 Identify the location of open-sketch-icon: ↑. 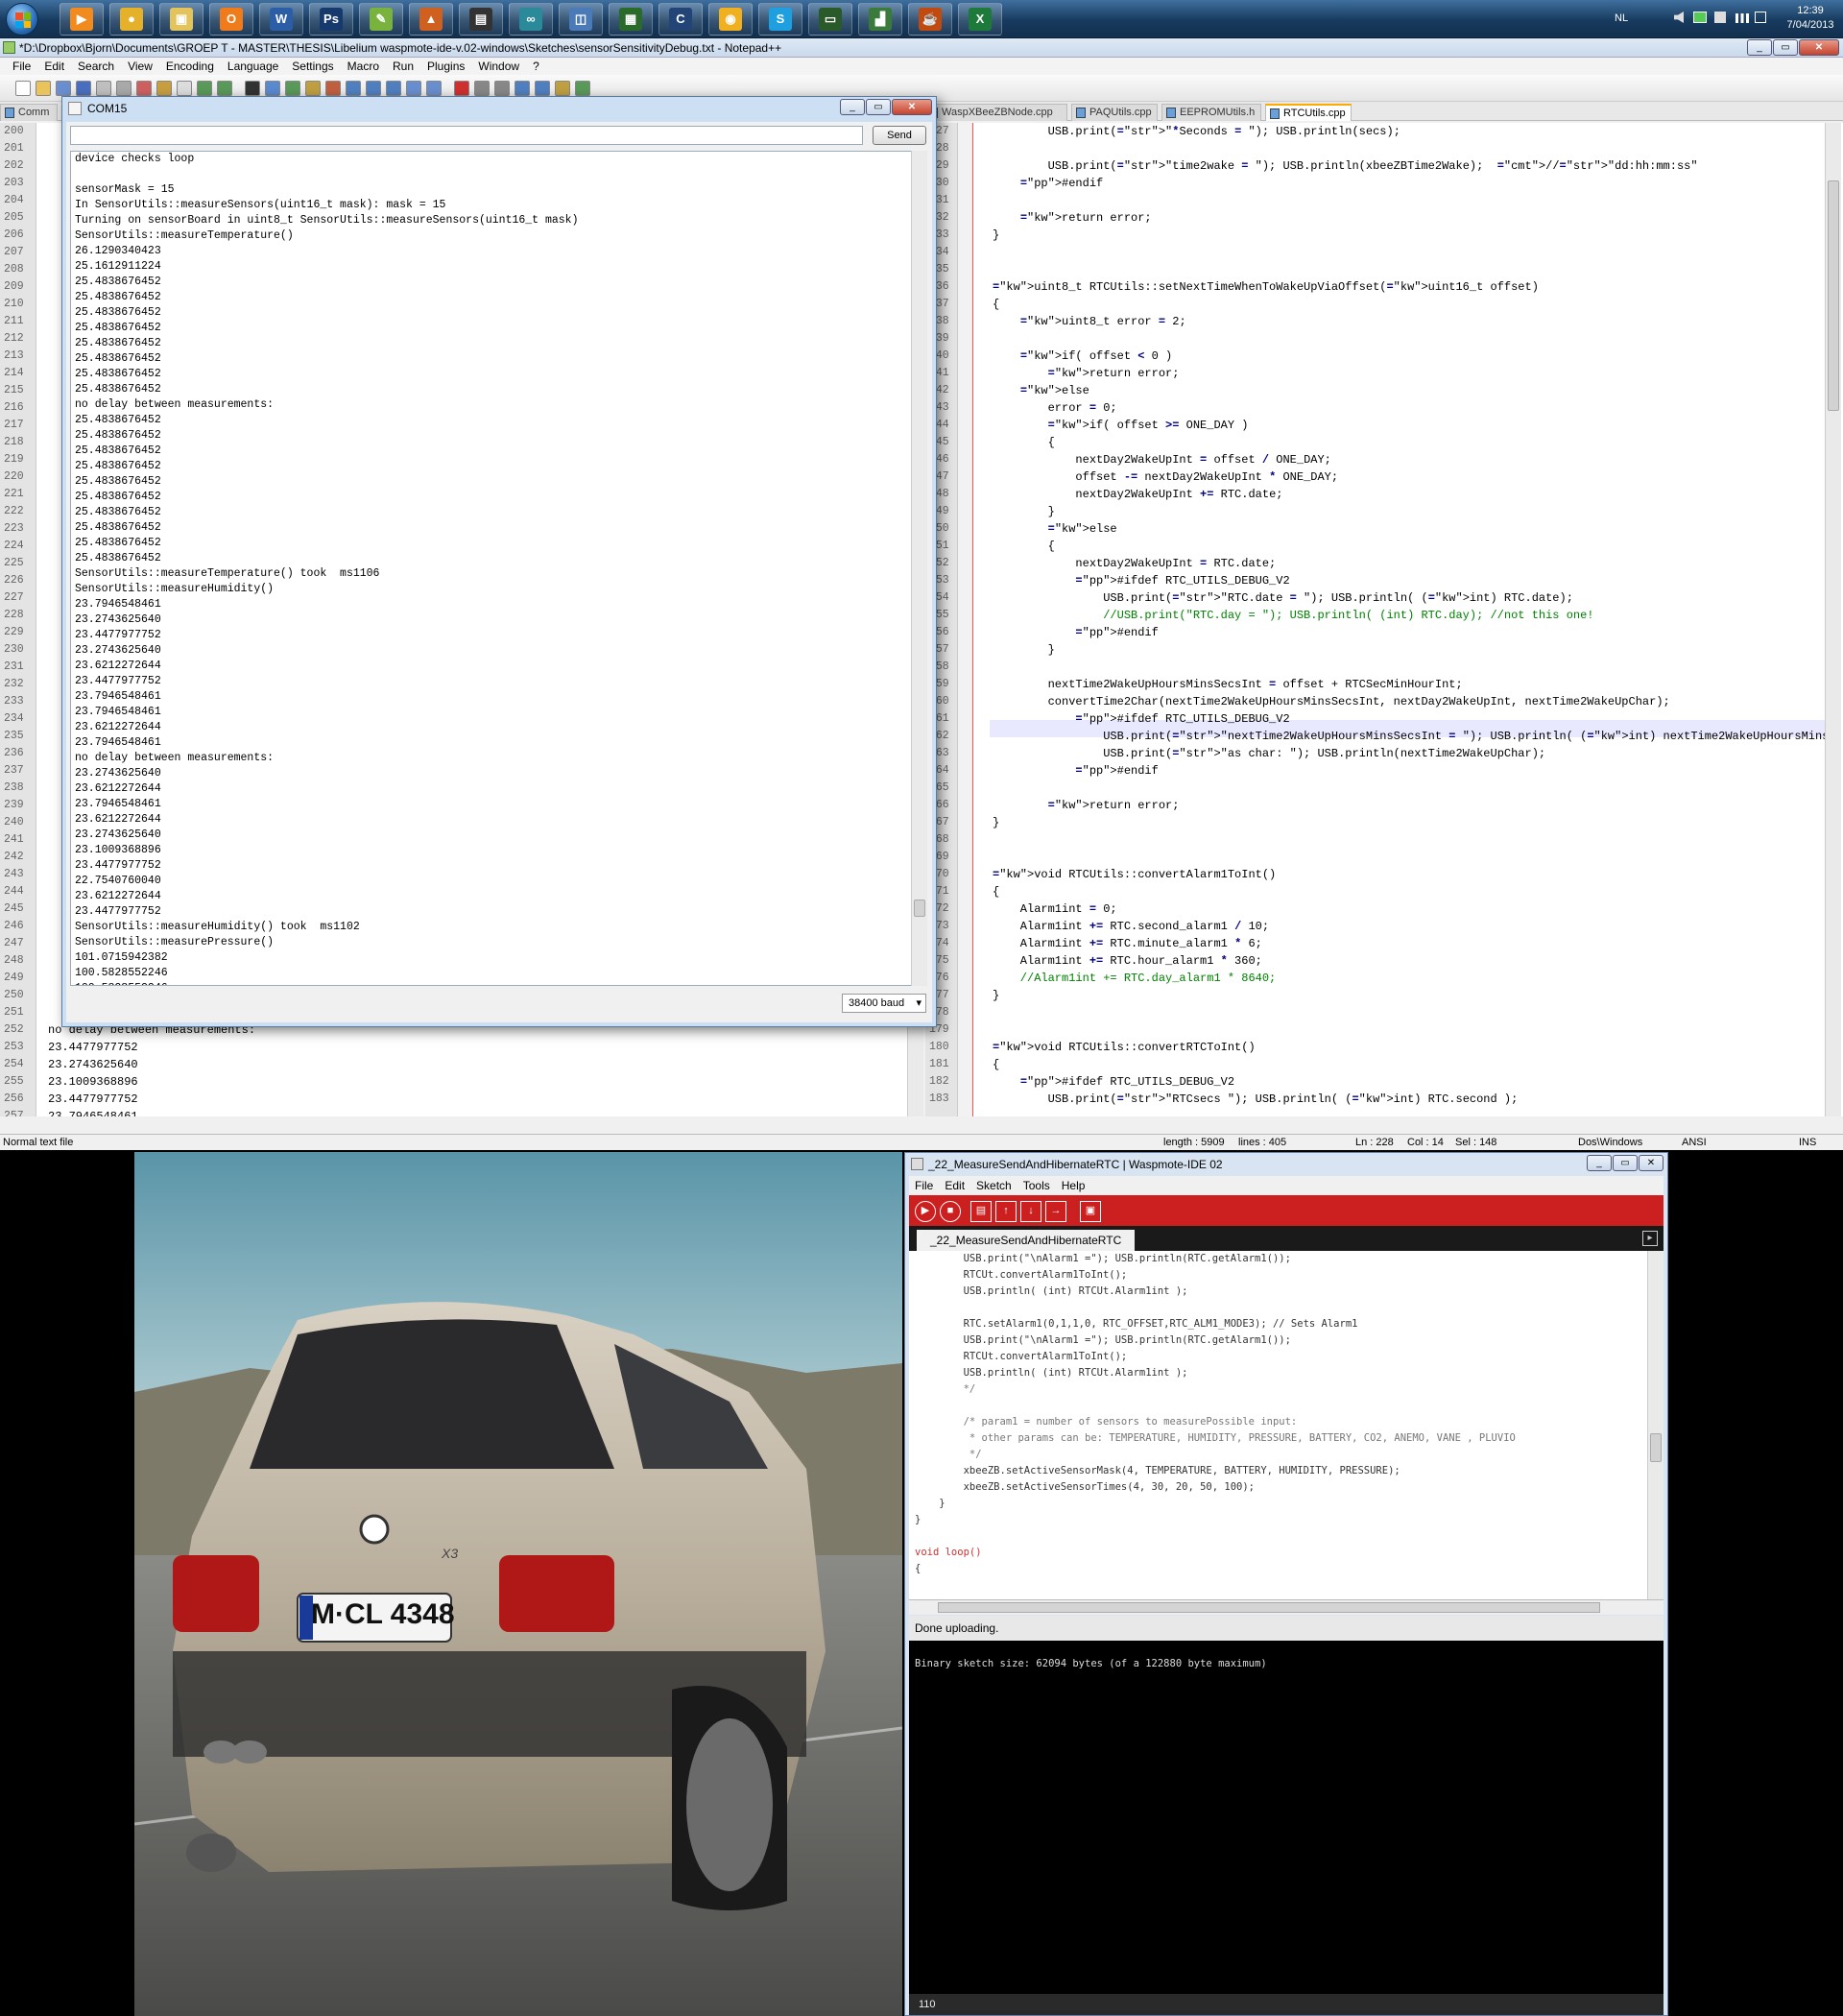
(1006, 1211).